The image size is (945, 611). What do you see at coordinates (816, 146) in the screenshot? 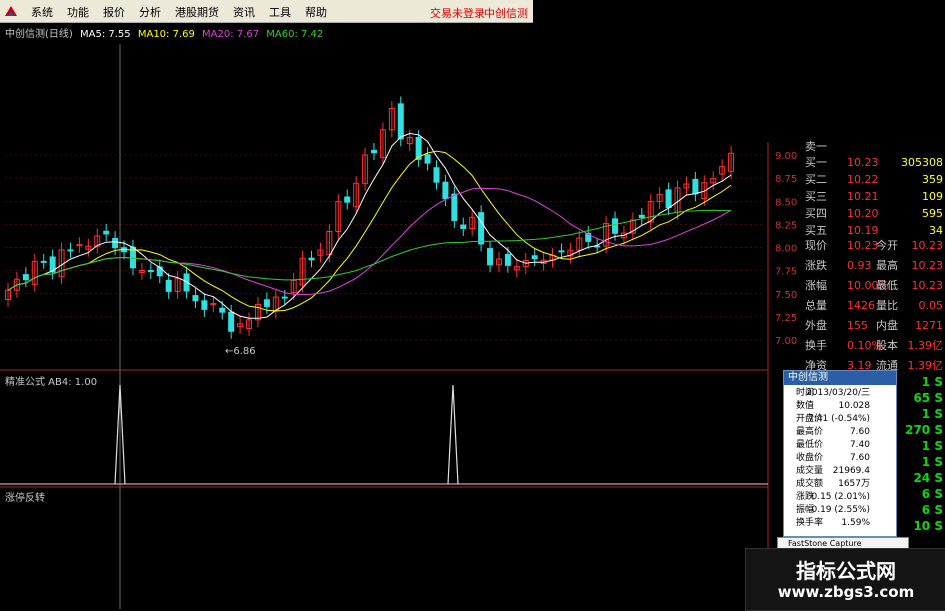
I see `ask1-label: 卖一` at bounding box center [816, 146].